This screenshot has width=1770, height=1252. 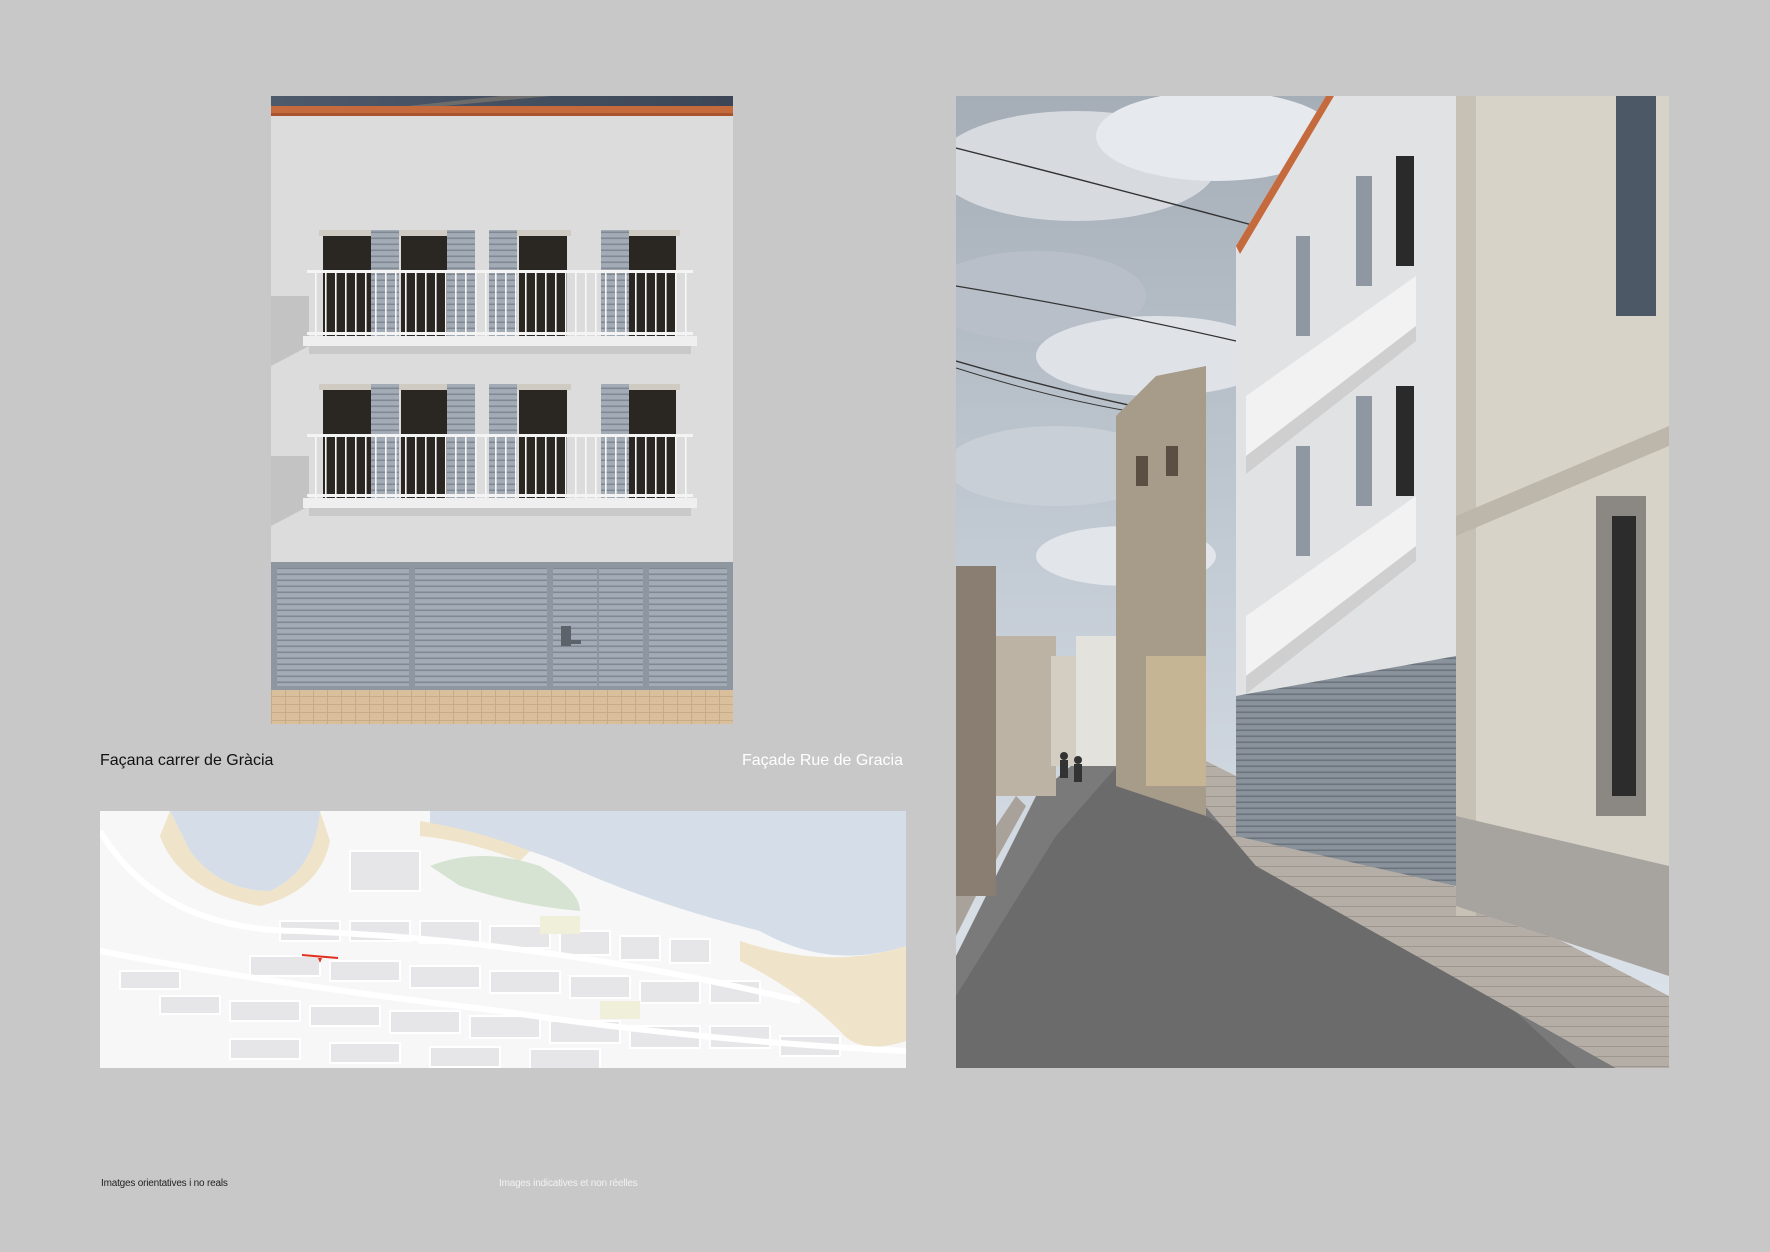 What do you see at coordinates (164, 1183) in the screenshot?
I see `disclaimer-catalan: Imatges orientatives i no reals` at bounding box center [164, 1183].